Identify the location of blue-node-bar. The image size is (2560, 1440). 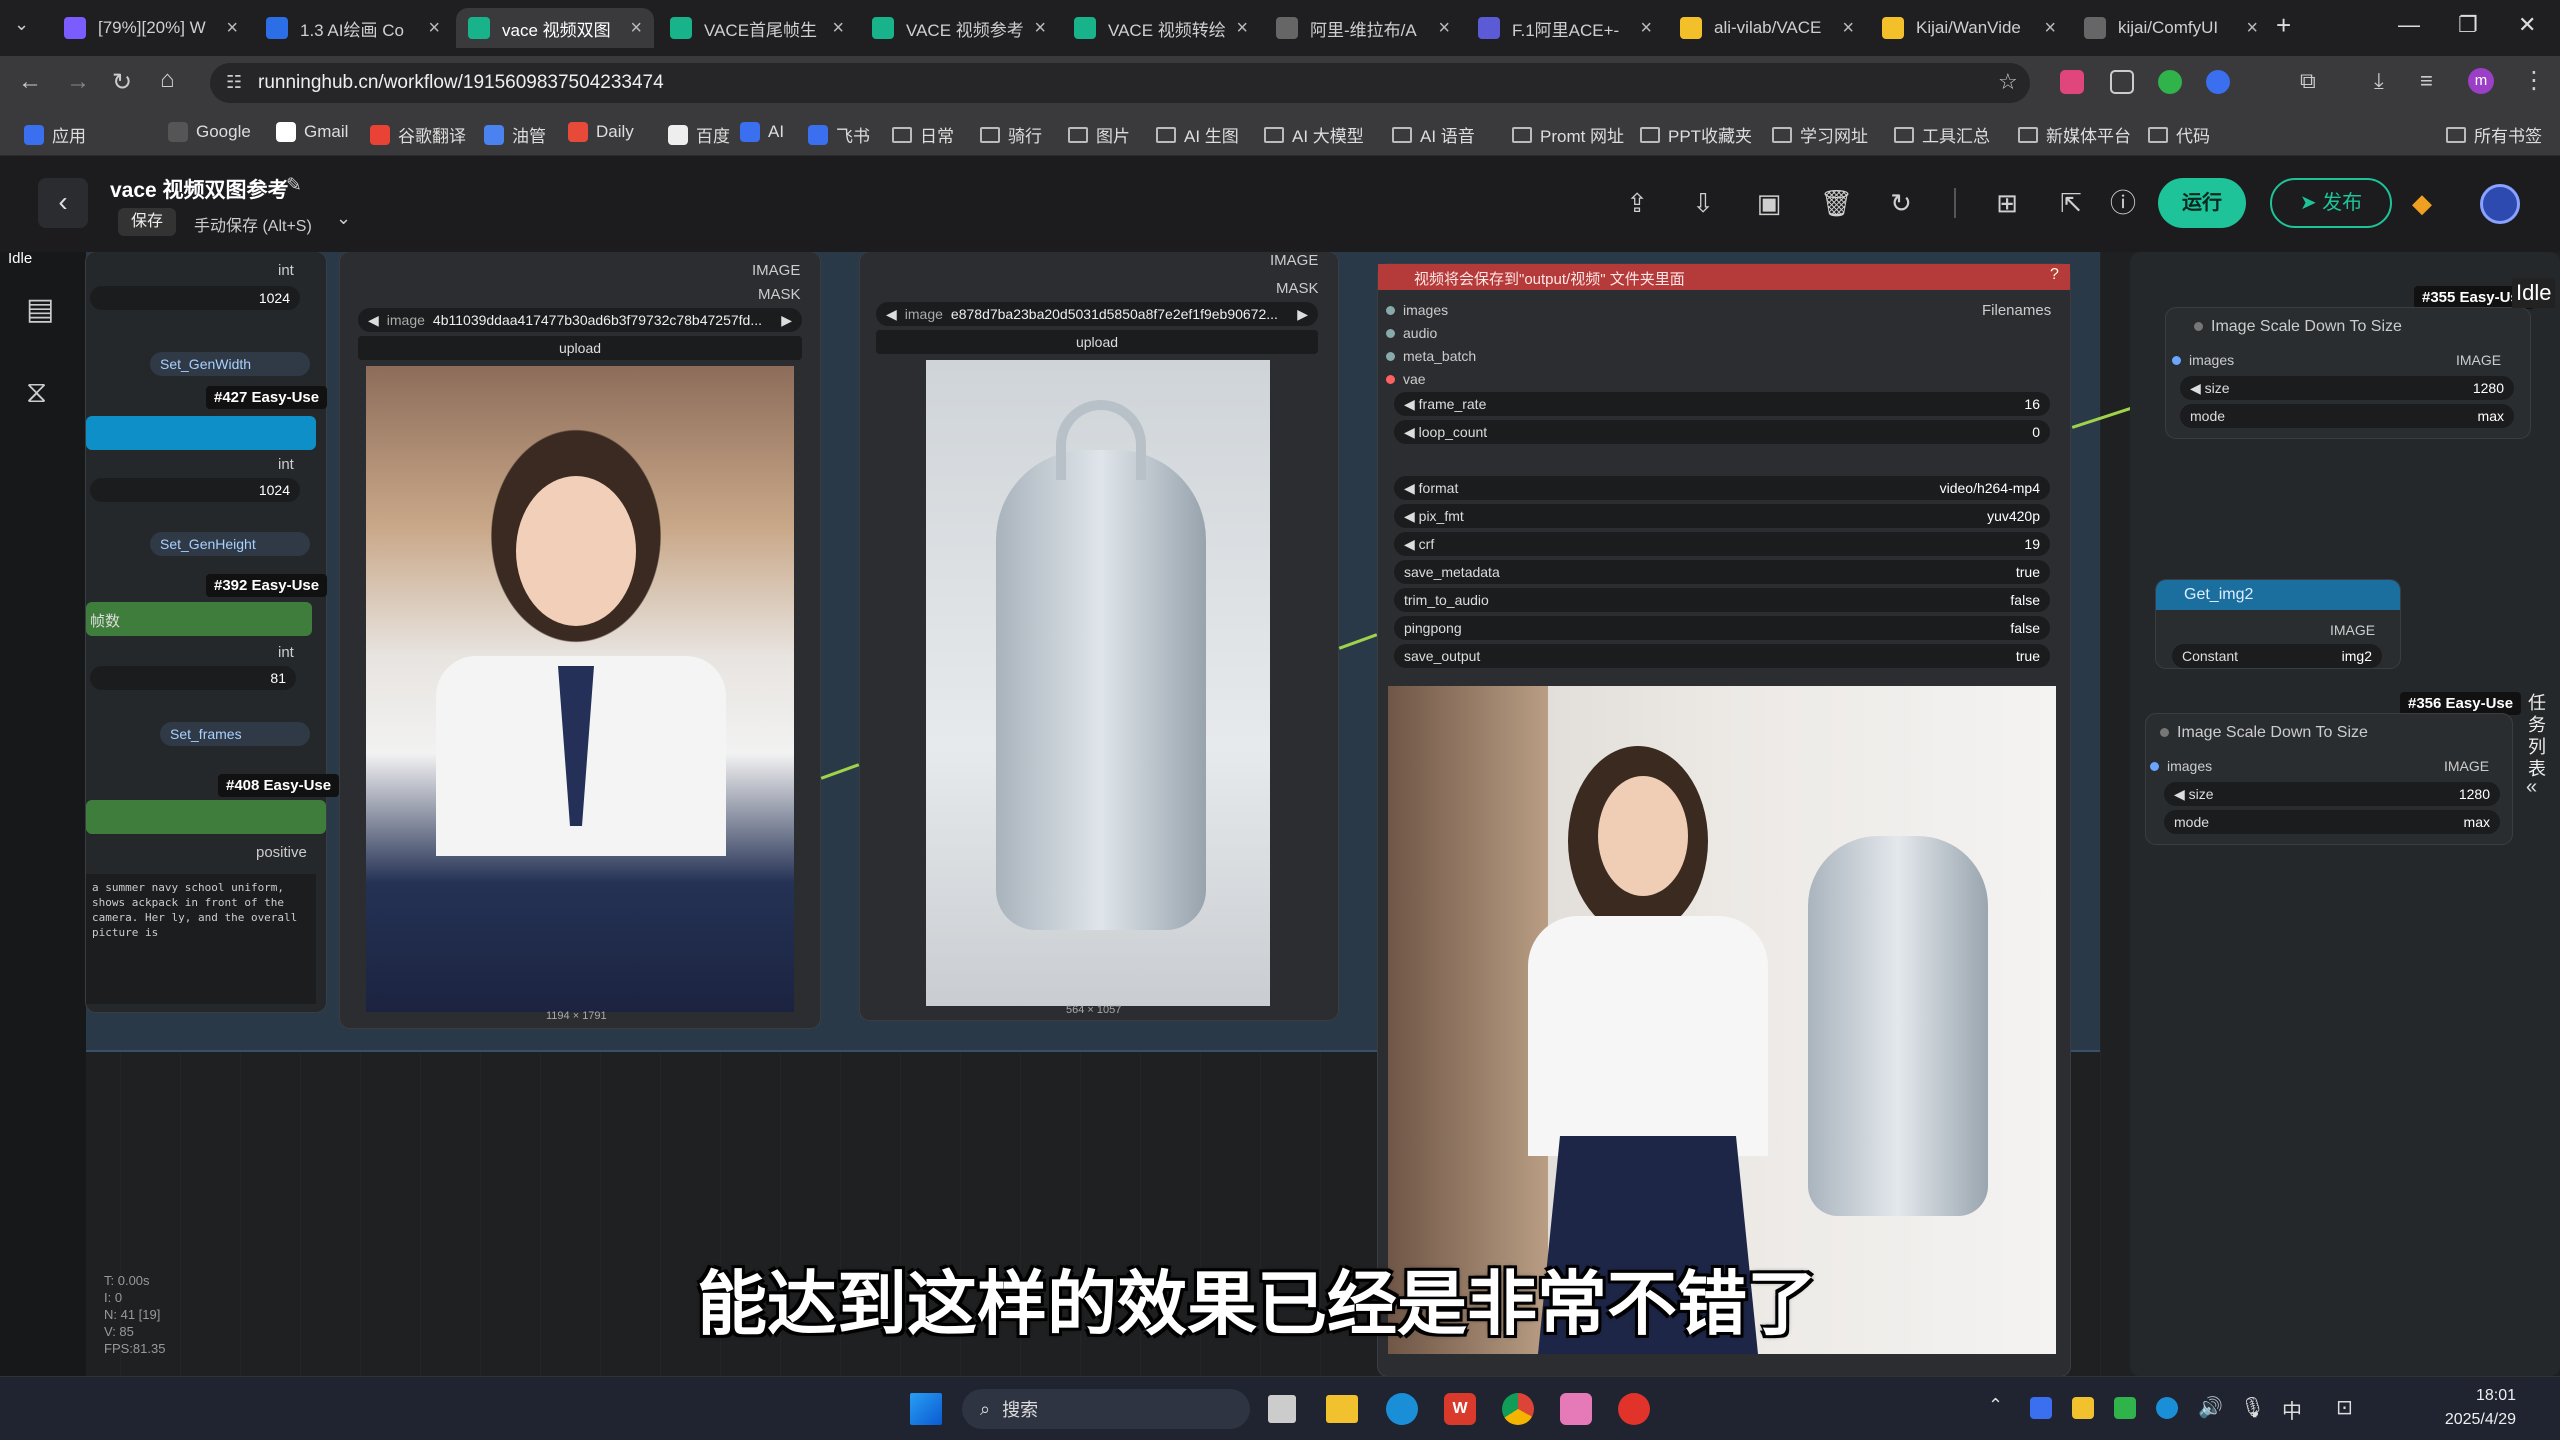
(201, 433).